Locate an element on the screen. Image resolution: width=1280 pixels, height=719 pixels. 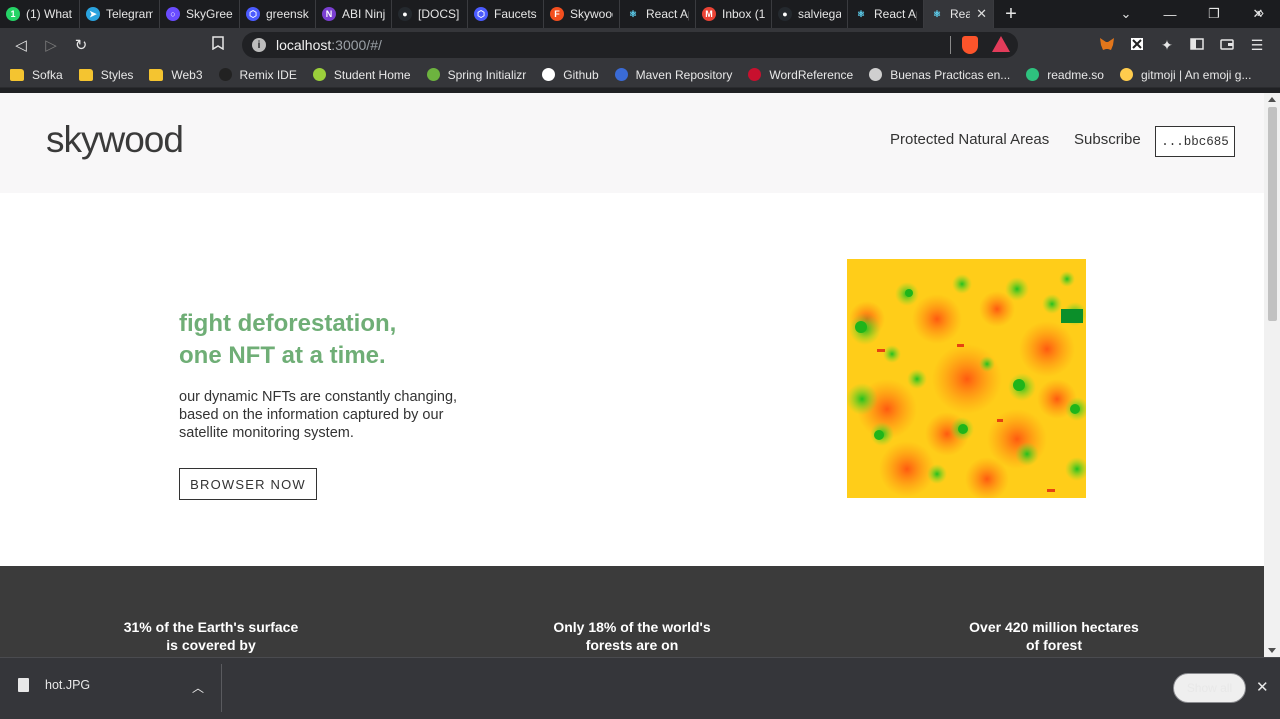
bookmark-item: readme.so is located at coordinates (1065, 75).